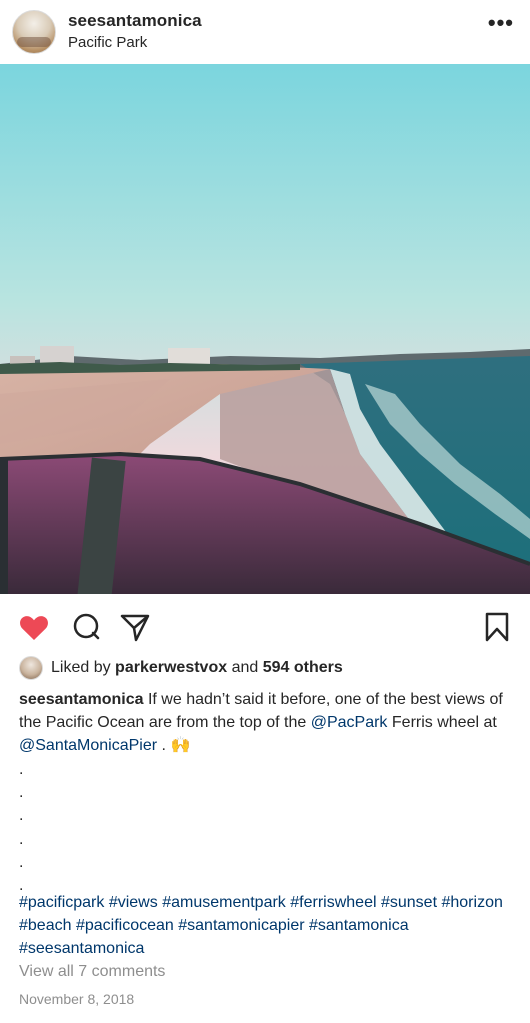  What do you see at coordinates (107, 42) in the screenshot?
I see `location-link: Pacific Park` at bounding box center [107, 42].